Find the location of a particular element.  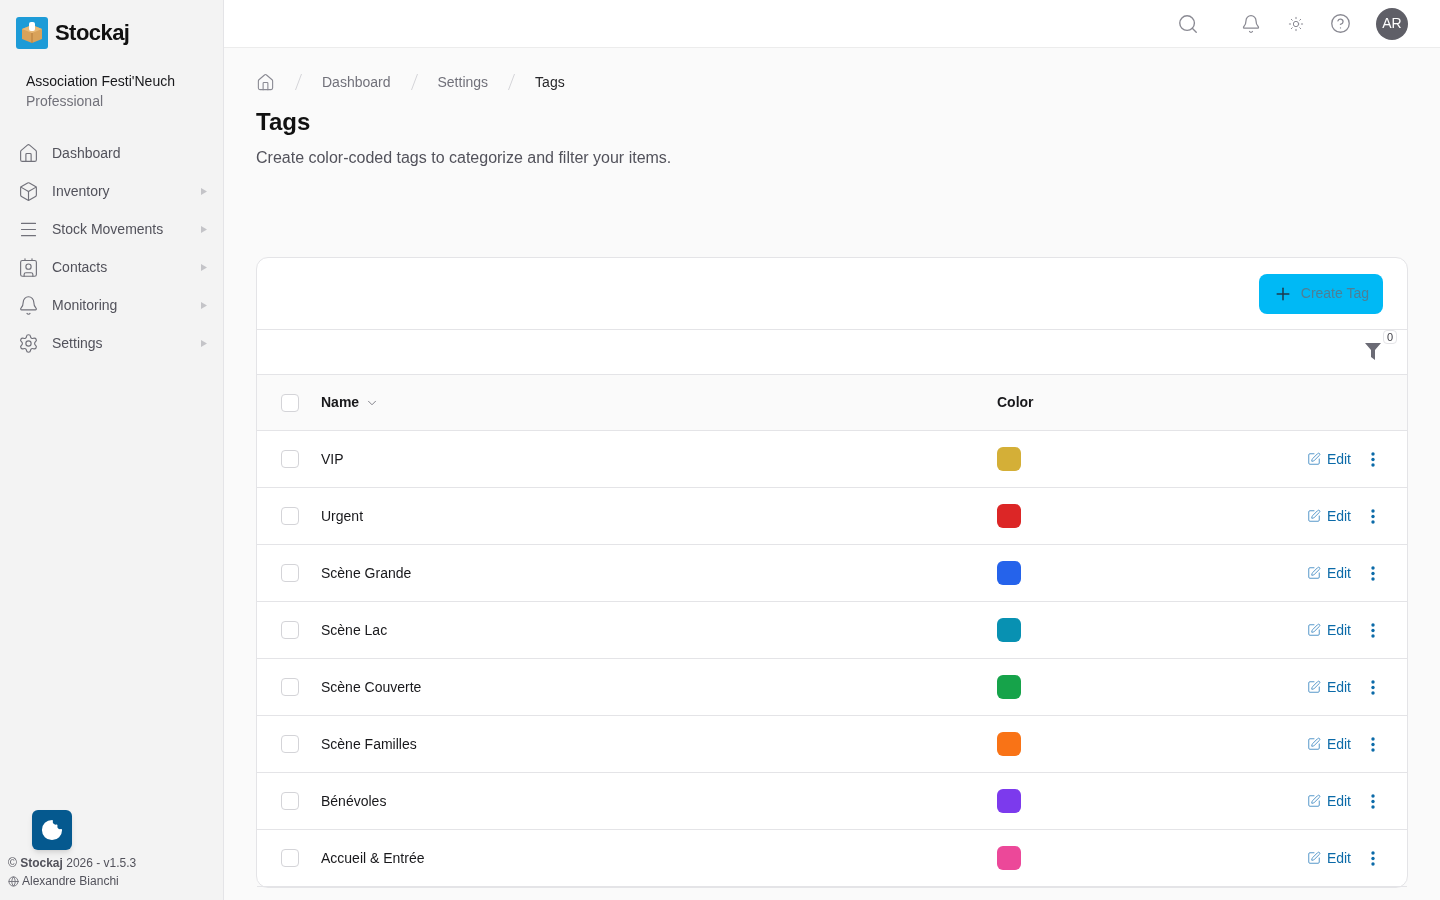

organization-name: Association Festi'Neuch is located at coordinates (101, 81).